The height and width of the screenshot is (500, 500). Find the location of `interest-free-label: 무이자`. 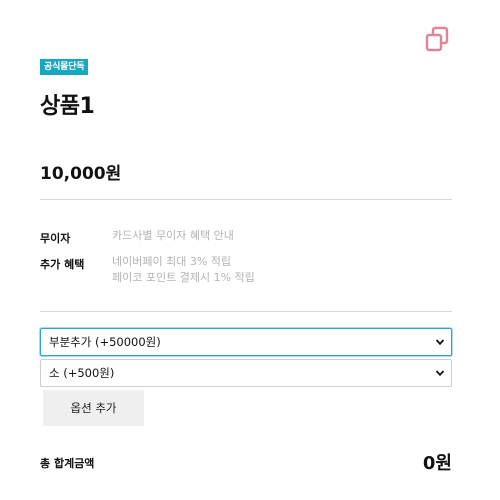

interest-free-label: 무이자 is located at coordinates (55, 238).